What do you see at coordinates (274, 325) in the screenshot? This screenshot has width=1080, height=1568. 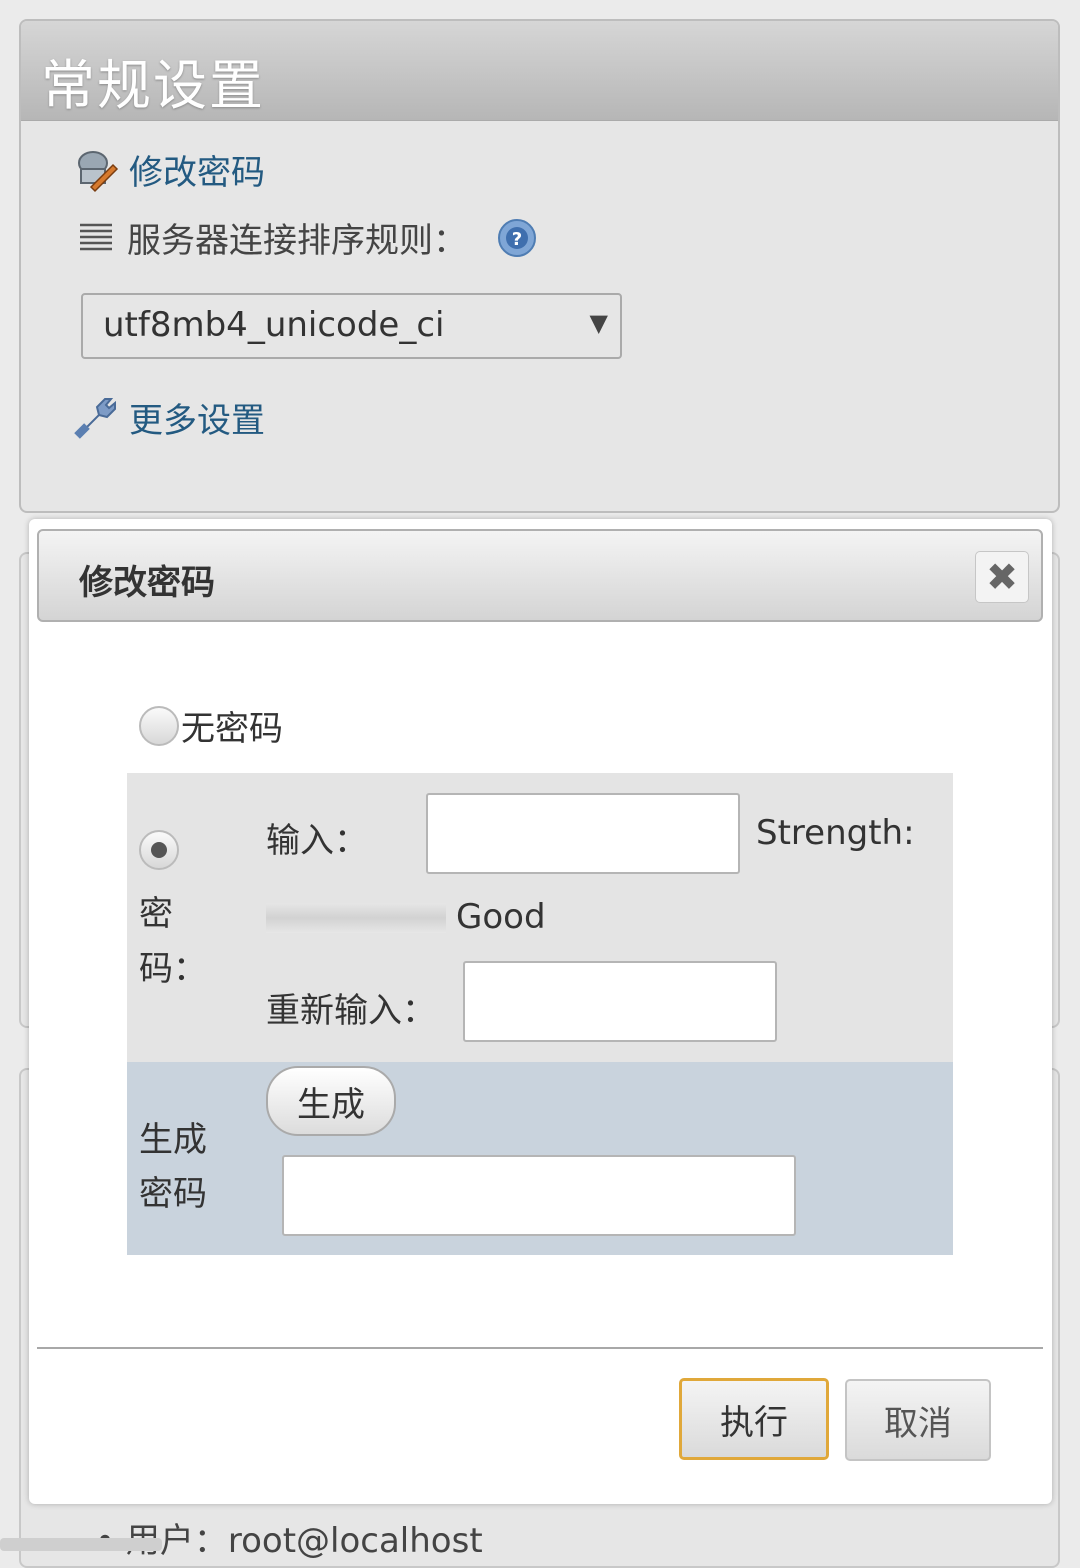 I see `collation-select-value: utf8mb4_unicode_ci` at bounding box center [274, 325].